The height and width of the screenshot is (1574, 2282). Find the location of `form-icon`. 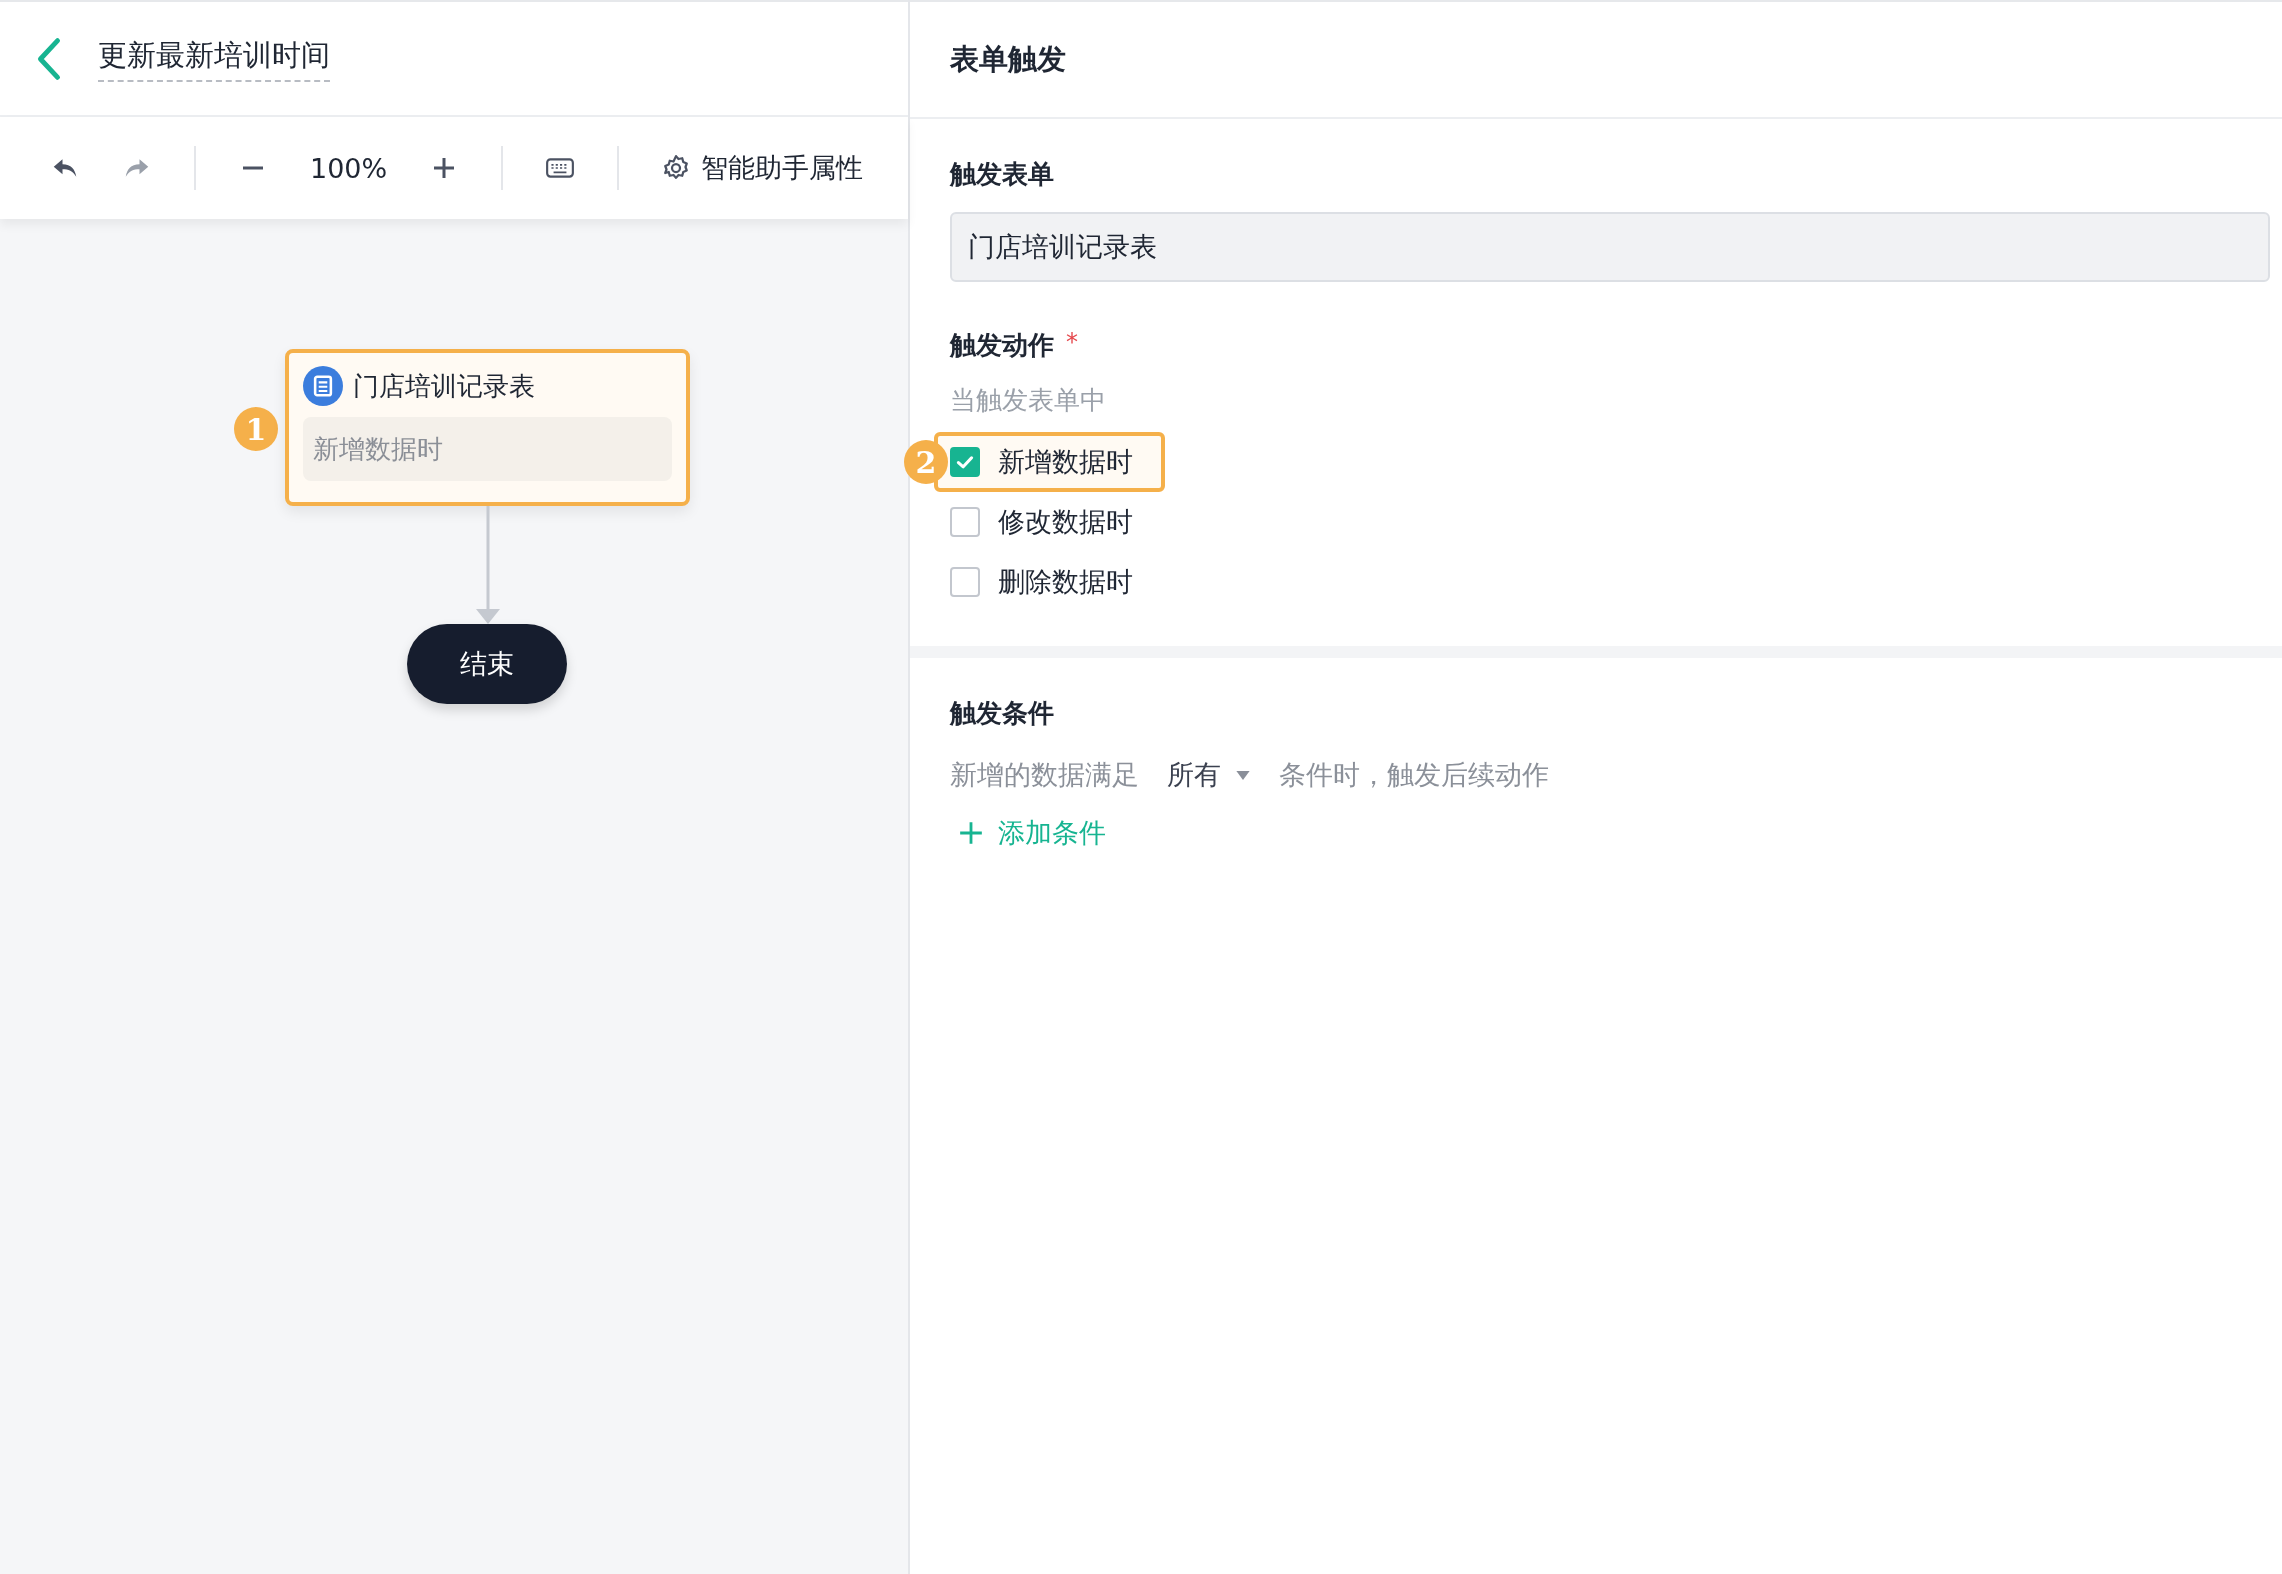

form-icon is located at coordinates (323, 386).